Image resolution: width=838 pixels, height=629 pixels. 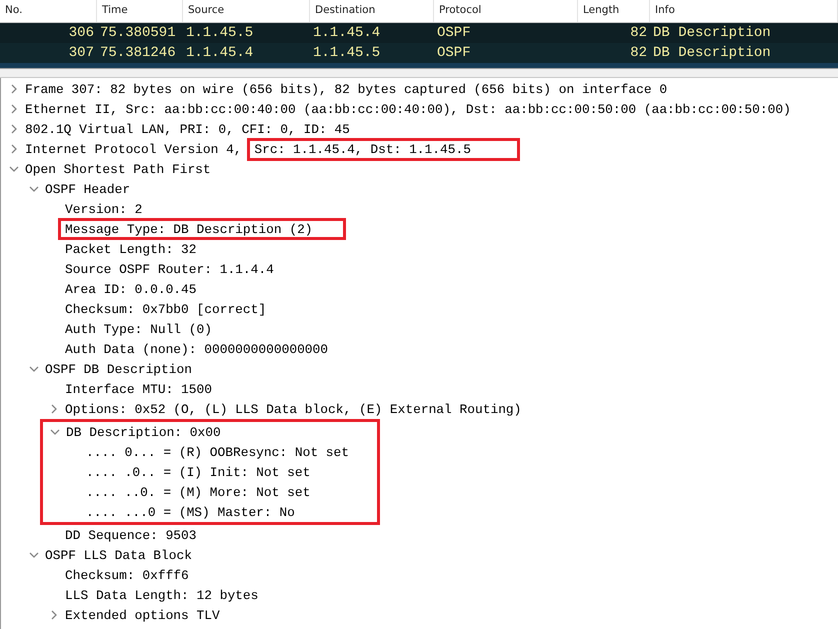 What do you see at coordinates (202, 229) in the screenshot?
I see `tree-item-label: Message Type: DB Description (2)` at bounding box center [202, 229].